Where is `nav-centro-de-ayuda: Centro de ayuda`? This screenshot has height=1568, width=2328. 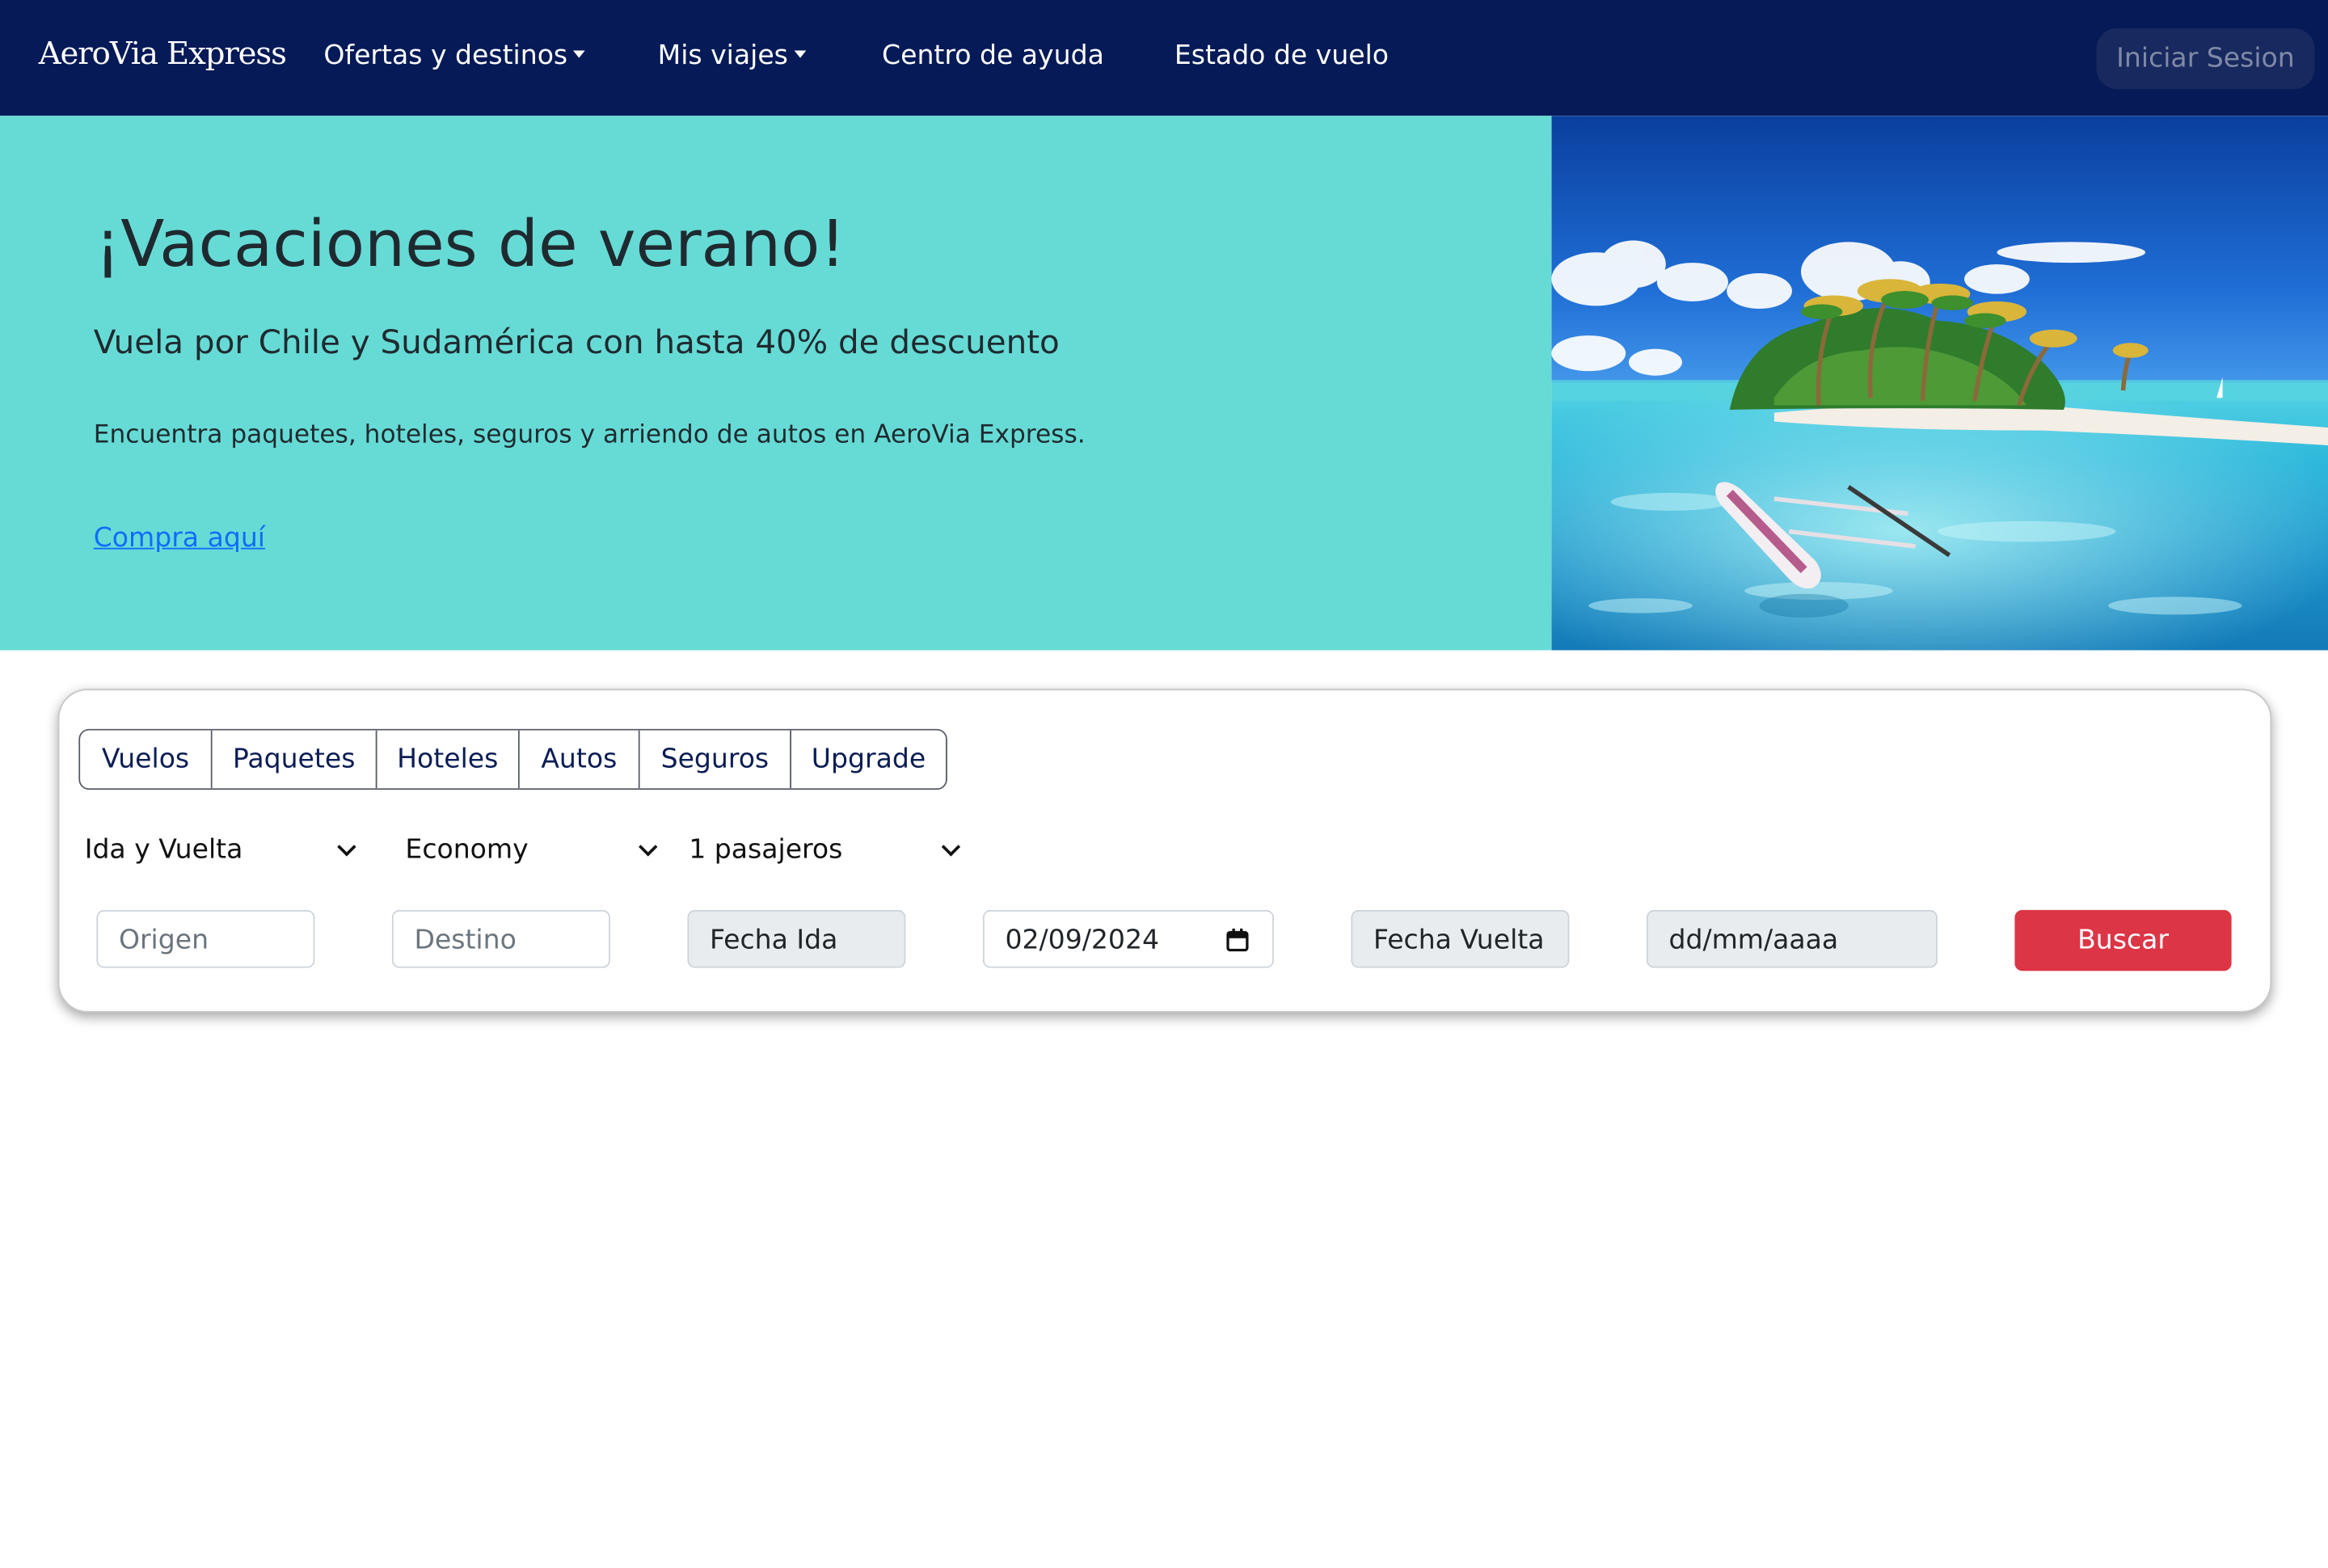
nav-centro-de-ayuda: Centro de ayuda is located at coordinates (993, 56).